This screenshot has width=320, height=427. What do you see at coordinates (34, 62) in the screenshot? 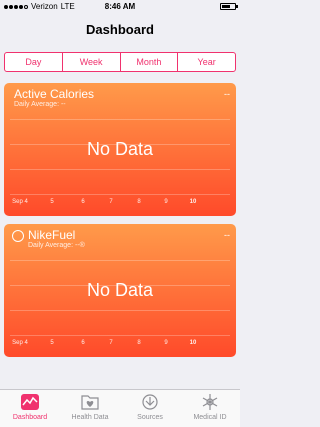
I see `segment-day: Day` at bounding box center [34, 62].